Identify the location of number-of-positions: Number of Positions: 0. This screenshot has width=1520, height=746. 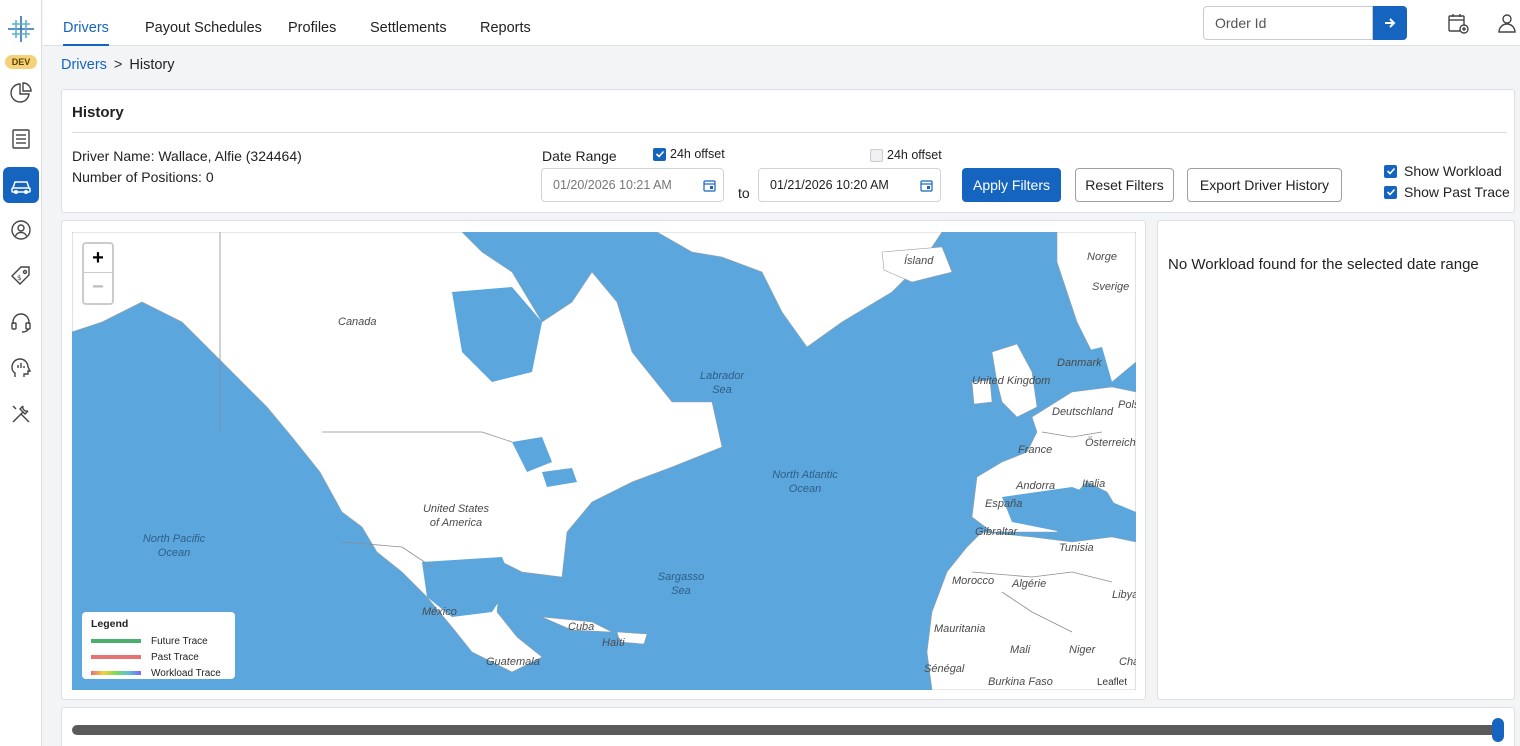
(143, 177).